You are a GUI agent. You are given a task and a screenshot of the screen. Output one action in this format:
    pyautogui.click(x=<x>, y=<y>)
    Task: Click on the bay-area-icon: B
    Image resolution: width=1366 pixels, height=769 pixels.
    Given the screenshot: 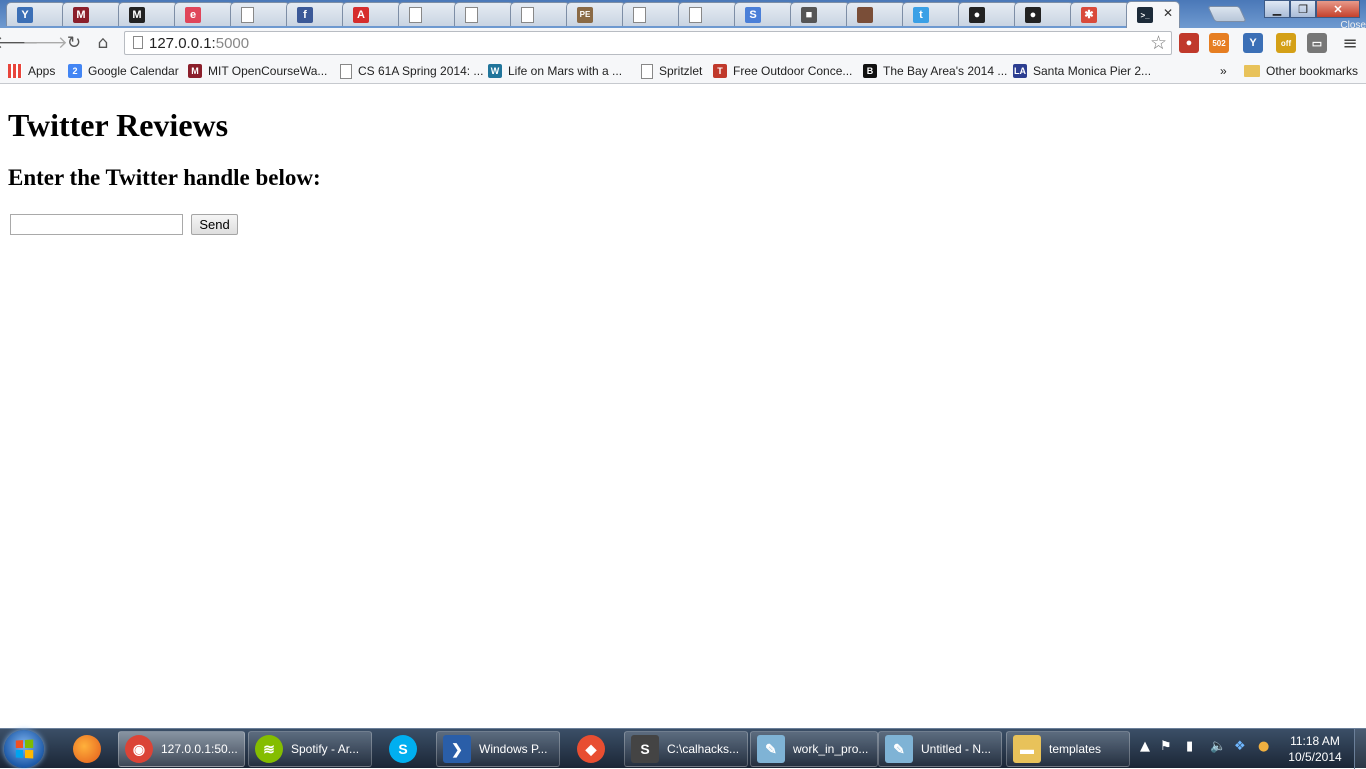 What is the action you would take?
    pyautogui.click(x=870, y=71)
    